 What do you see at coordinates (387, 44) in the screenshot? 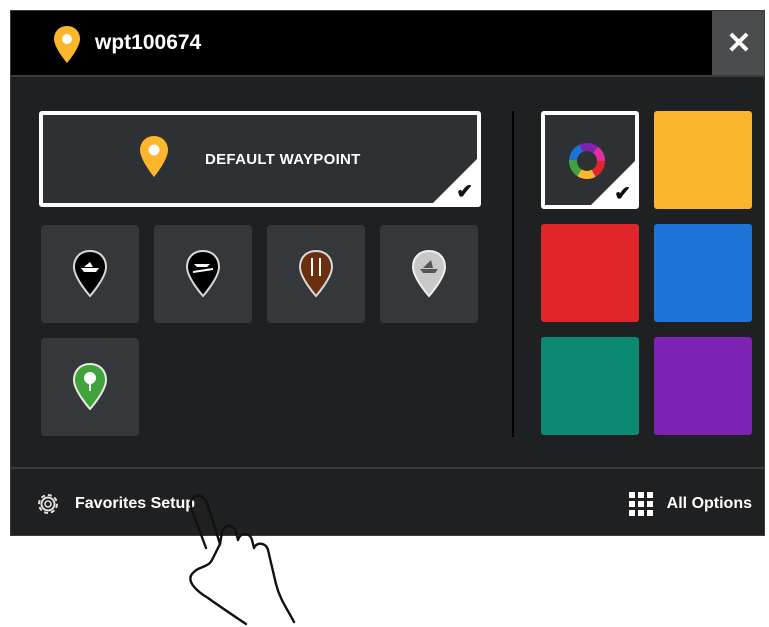
I see `title-bar: wpt100674 ✕` at bounding box center [387, 44].